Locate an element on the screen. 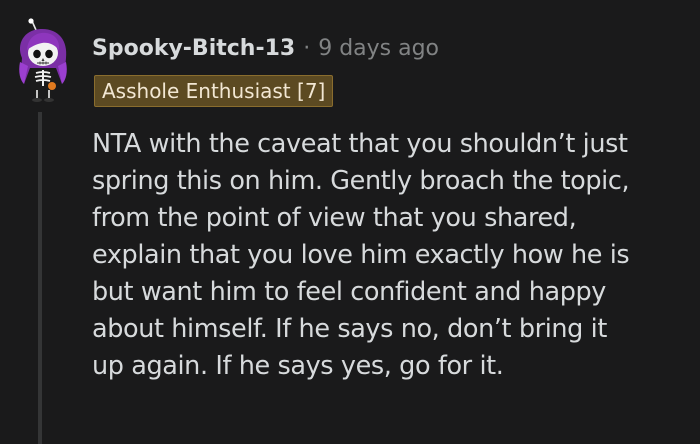  username-link: Spooky-Bitch-13 is located at coordinates (193, 48).